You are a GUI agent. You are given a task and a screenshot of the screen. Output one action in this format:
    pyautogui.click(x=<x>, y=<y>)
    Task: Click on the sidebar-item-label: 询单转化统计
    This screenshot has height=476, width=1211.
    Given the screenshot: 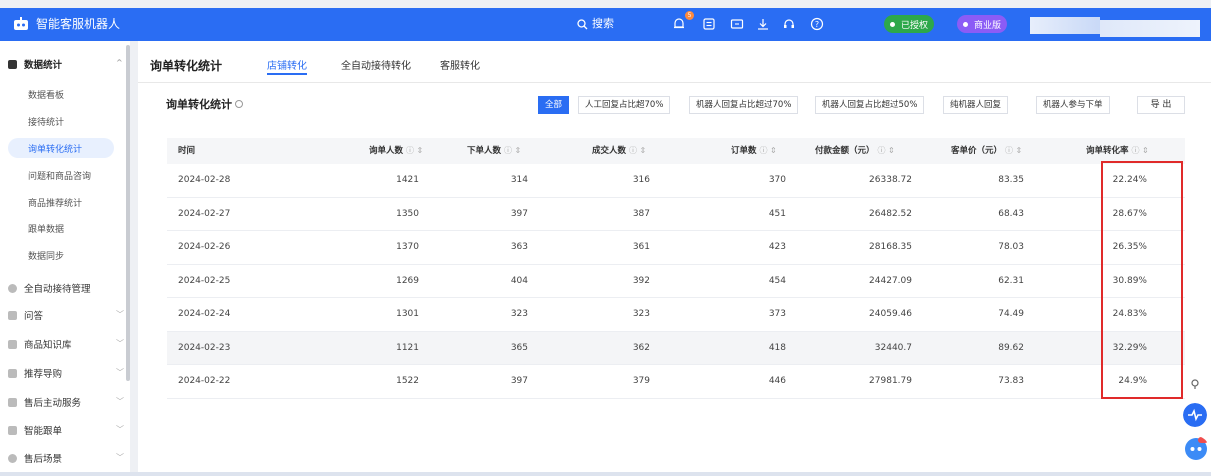 What is the action you would take?
    pyautogui.click(x=55, y=150)
    